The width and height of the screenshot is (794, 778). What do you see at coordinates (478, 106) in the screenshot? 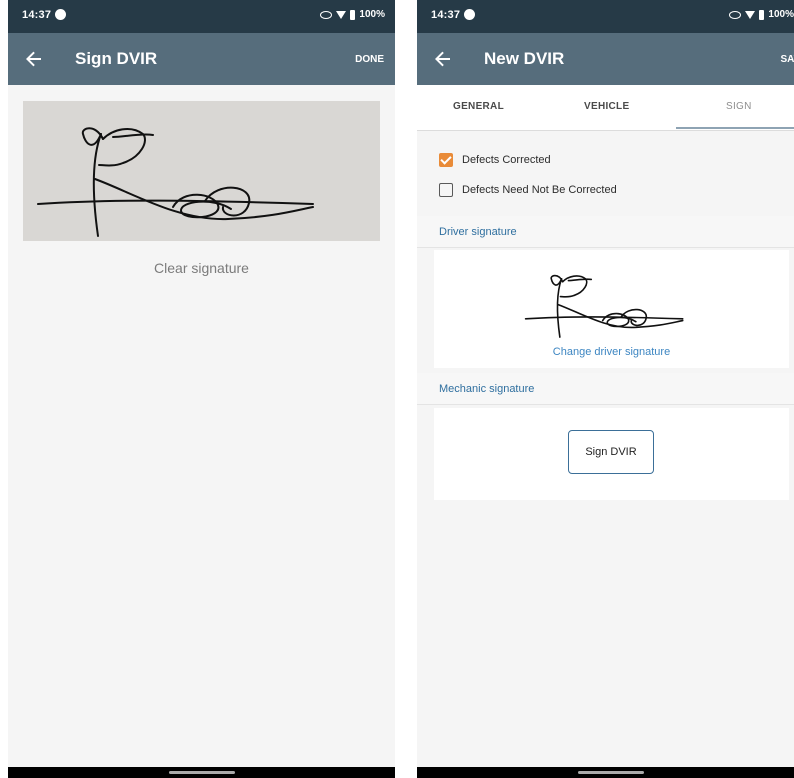
I see `tab-general: GENERAL` at bounding box center [478, 106].